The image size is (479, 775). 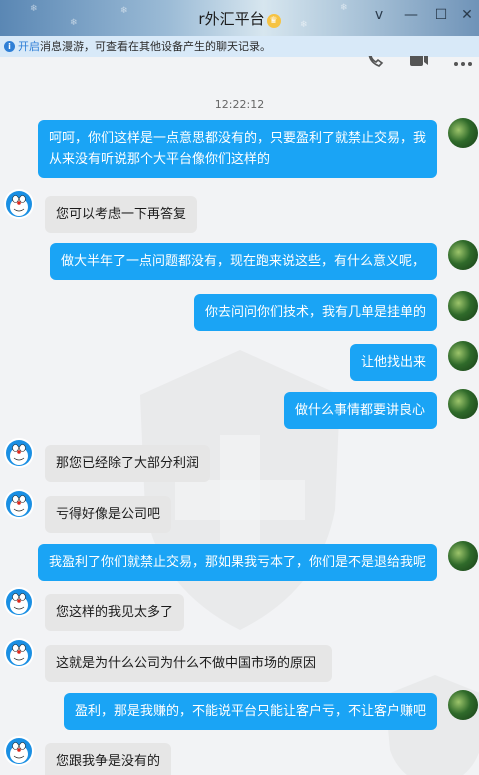 I want to click on message-line: 你去问问你们技术，我有几单是挂单的, so click(x=316, y=312).